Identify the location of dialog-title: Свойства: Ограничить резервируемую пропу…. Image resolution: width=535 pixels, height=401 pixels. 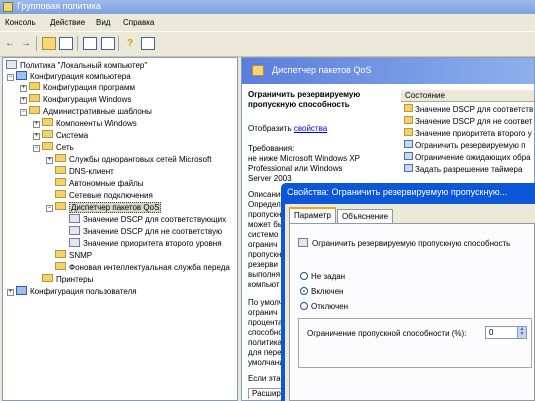
(397, 192).